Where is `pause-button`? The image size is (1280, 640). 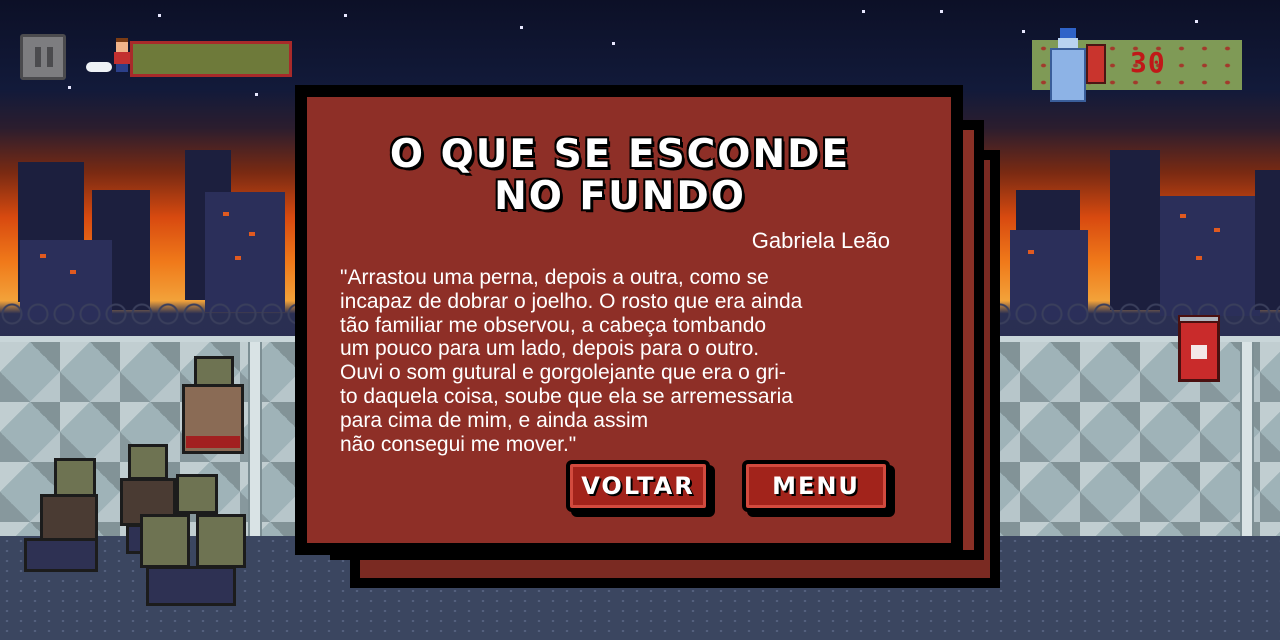
pause-button is located at coordinates (43, 57).